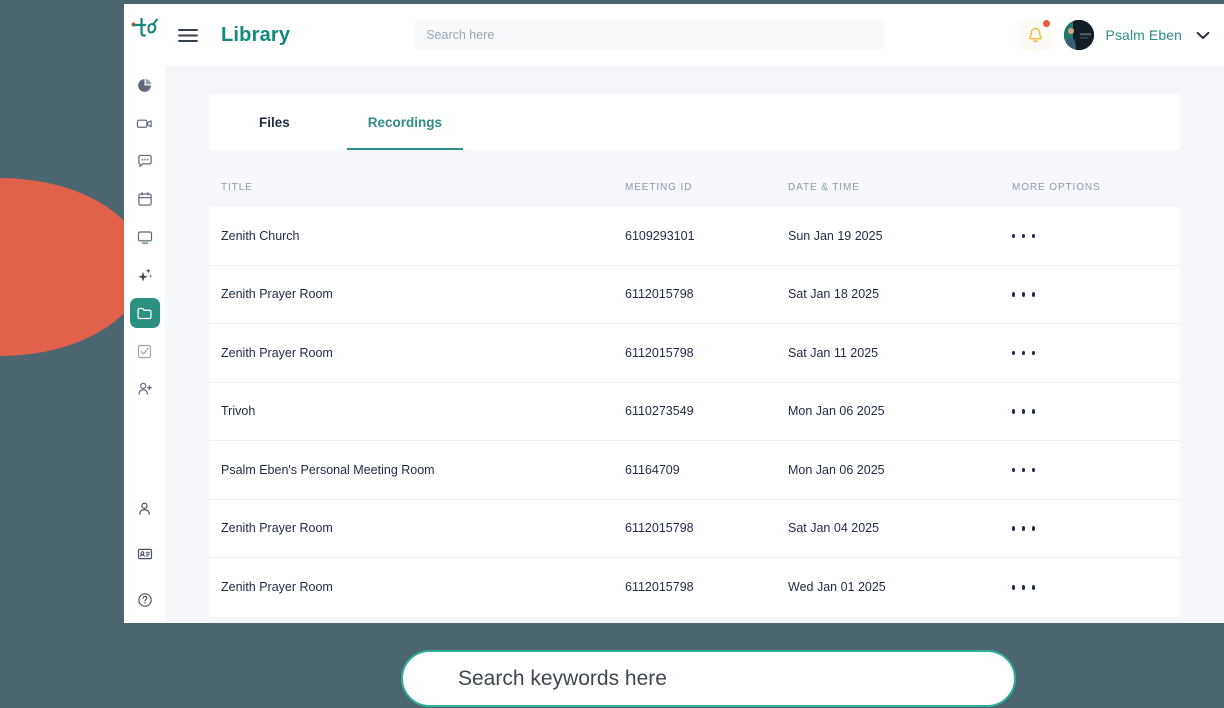 The height and width of the screenshot is (708, 1224). I want to click on person-icon, so click(144, 508).